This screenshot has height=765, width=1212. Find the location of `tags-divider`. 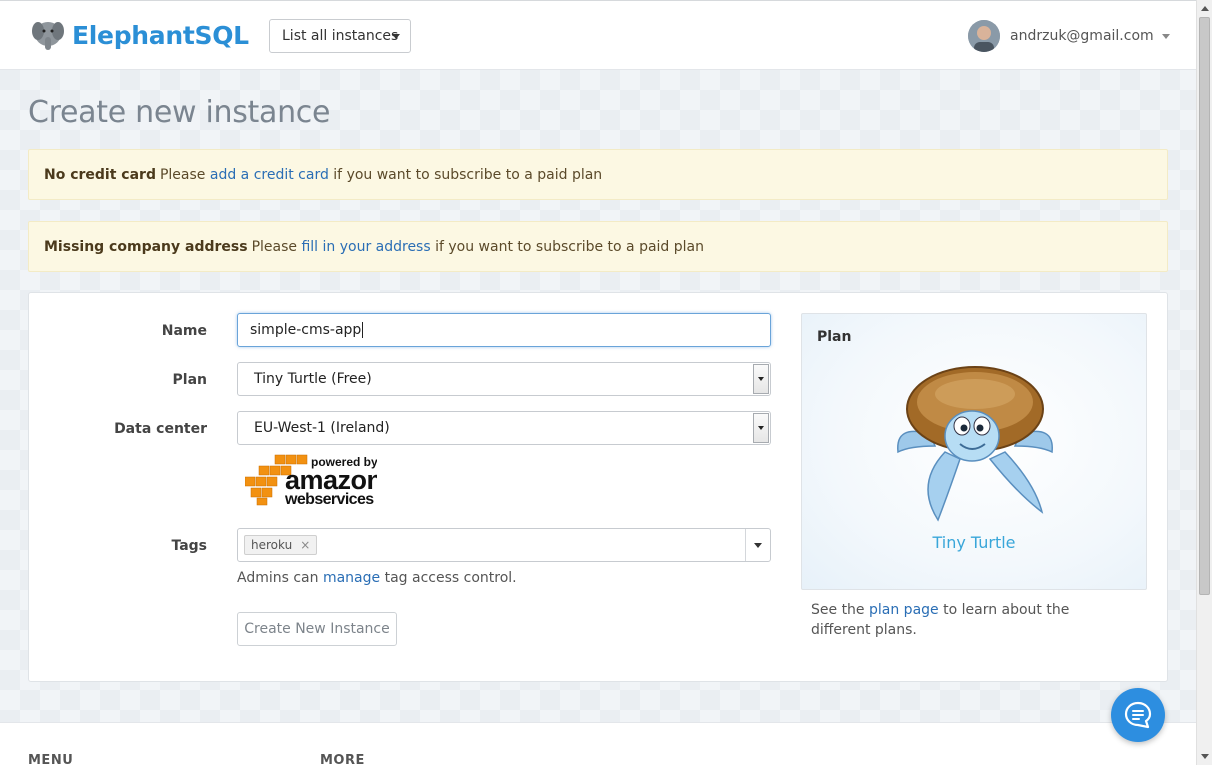

tags-divider is located at coordinates (745, 545).